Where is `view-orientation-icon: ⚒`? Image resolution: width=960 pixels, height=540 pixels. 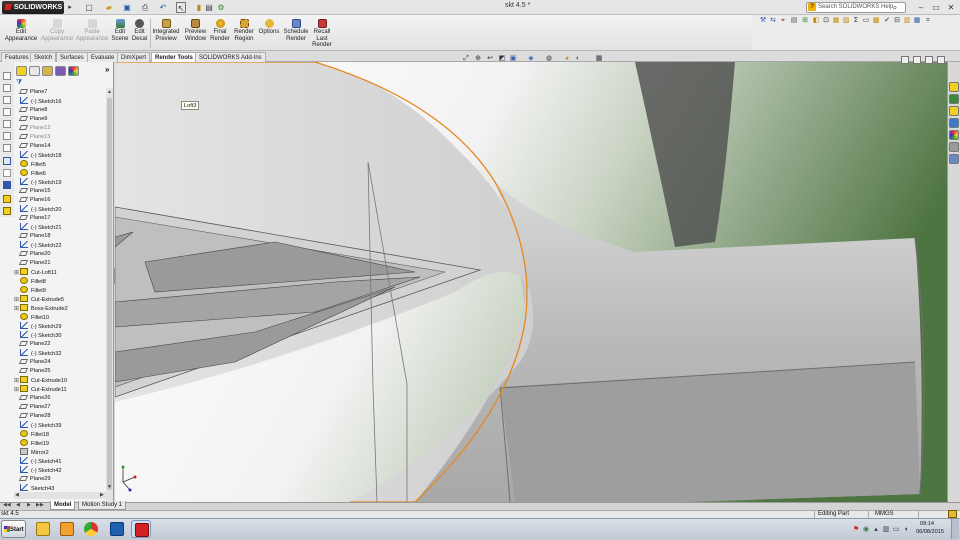 view-orientation-icon: ⚒ is located at coordinates (763, 21).